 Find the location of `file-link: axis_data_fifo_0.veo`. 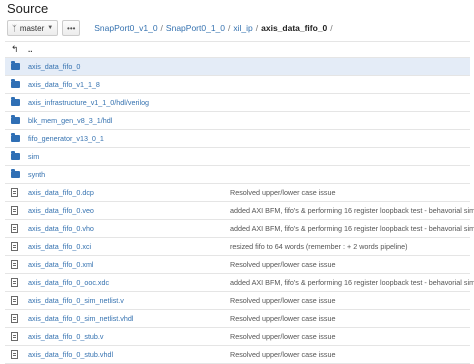

file-link: axis_data_fifo_0.veo is located at coordinates (61, 210).